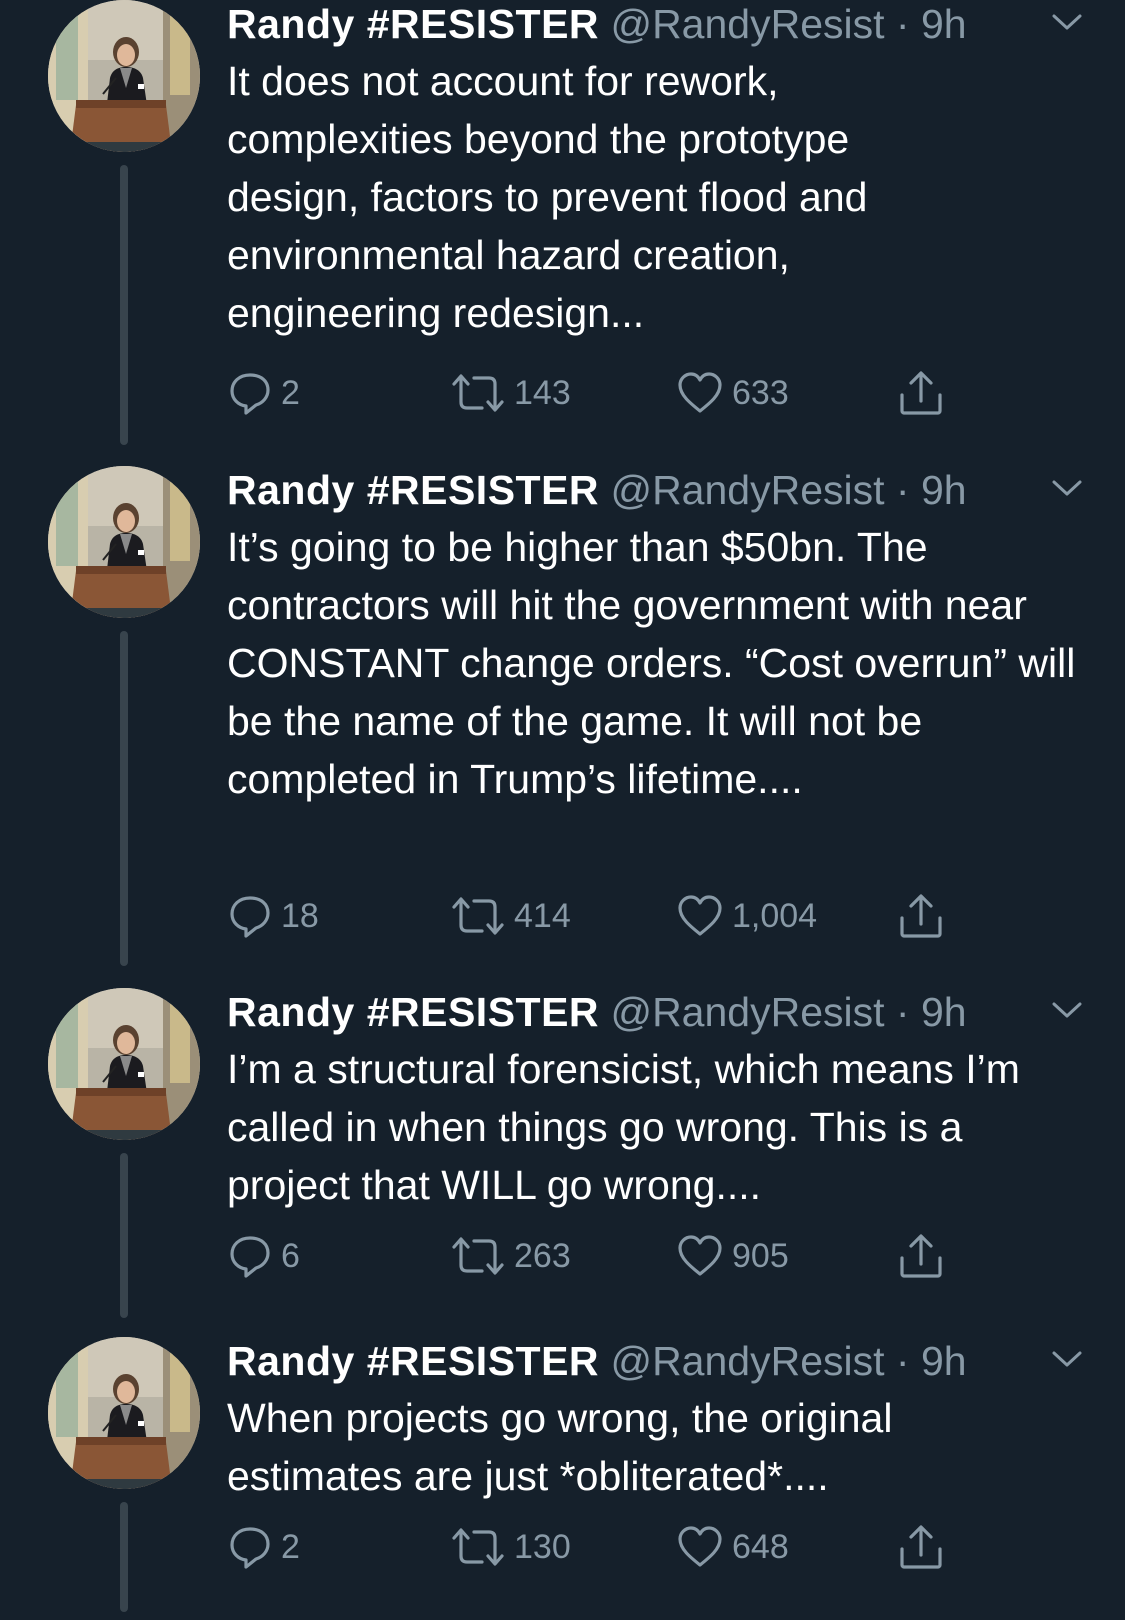  Describe the element at coordinates (510, 1547) in the screenshot. I see `retweet-button: 130` at that location.